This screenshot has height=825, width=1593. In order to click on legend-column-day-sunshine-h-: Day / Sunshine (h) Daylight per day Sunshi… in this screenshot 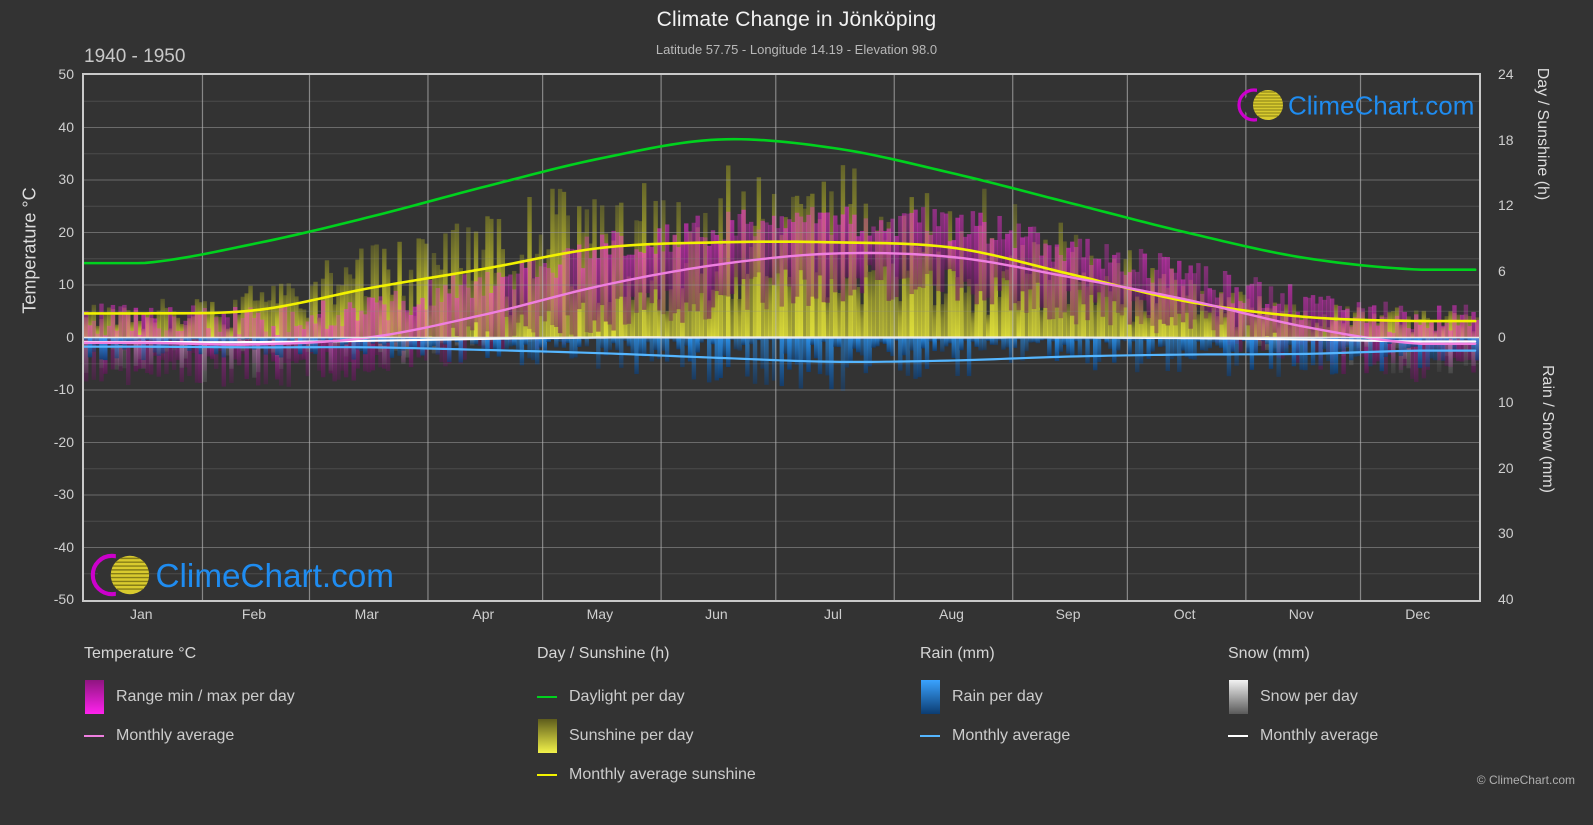, I will do `click(646, 719)`.